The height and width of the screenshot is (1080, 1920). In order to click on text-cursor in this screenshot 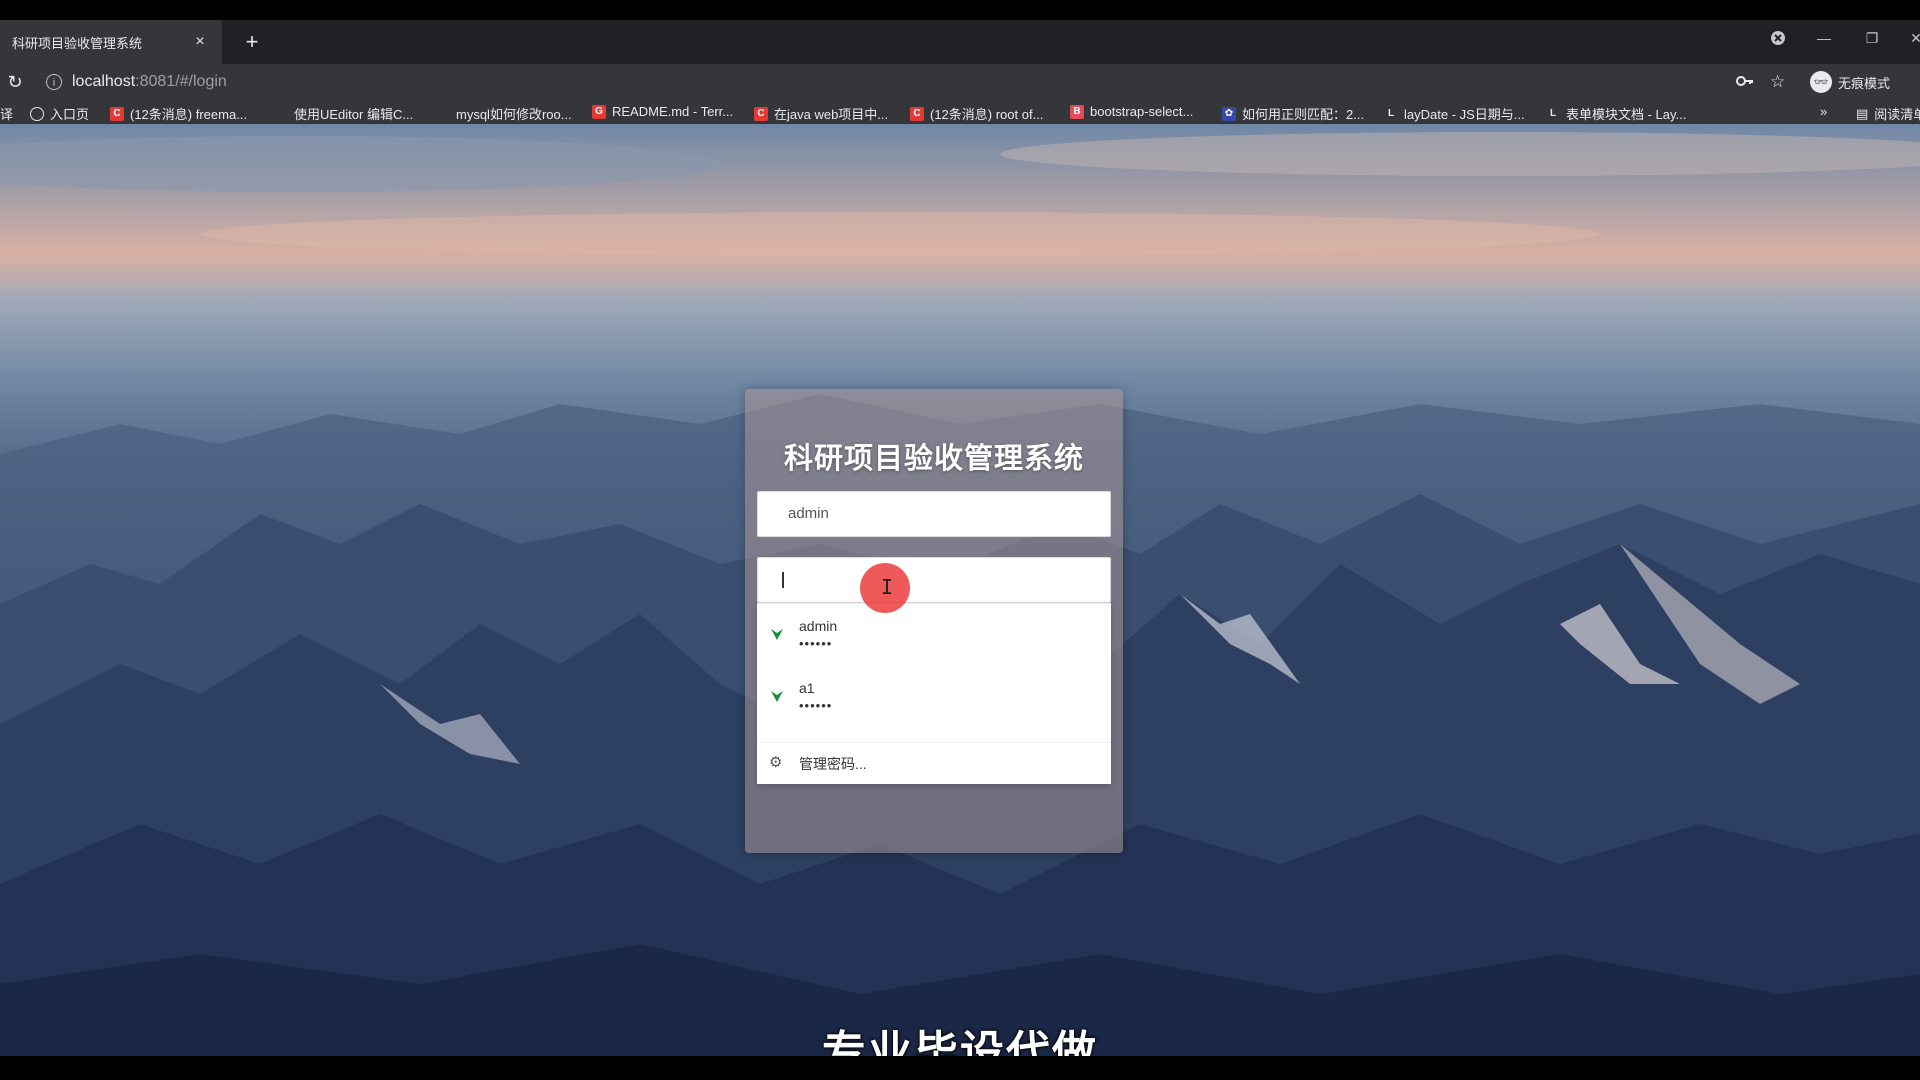, I will do `click(783, 580)`.